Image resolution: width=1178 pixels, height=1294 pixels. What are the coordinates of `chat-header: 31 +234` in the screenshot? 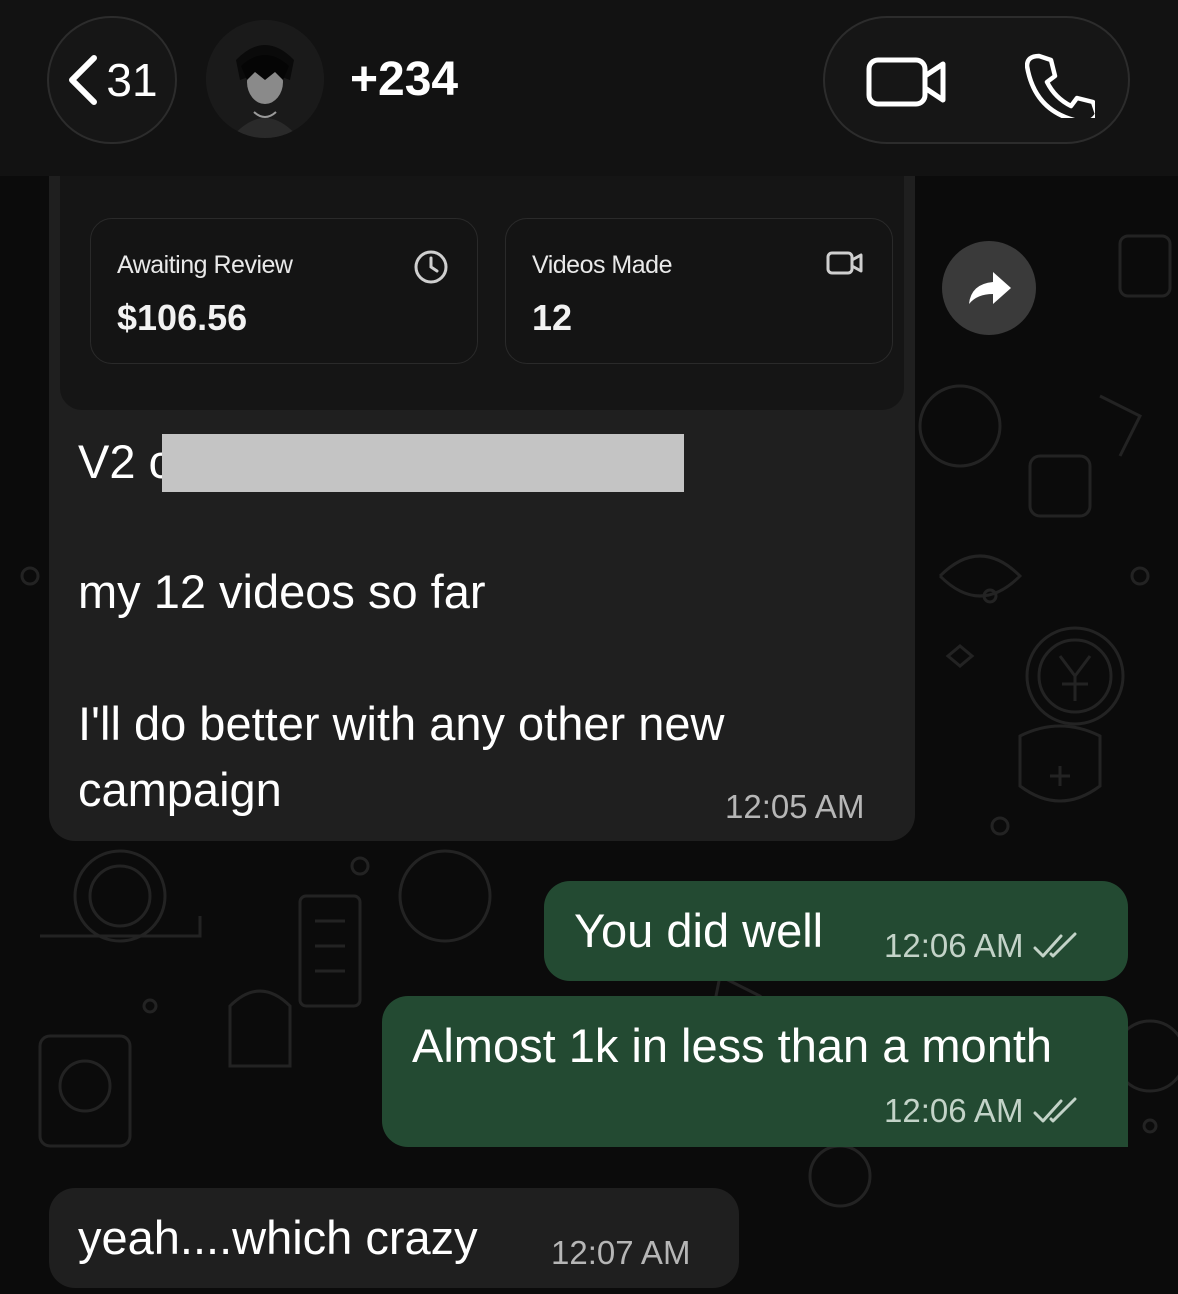 It's located at (589, 88).